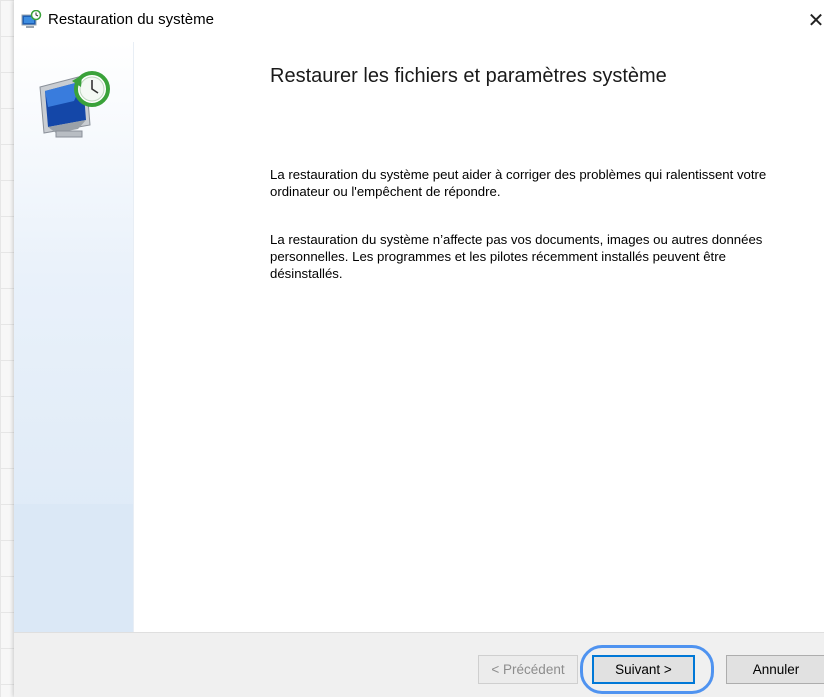 This screenshot has width=824, height=697. Describe the element at coordinates (73, 568) in the screenshot. I see `sidebar-lower-band` at that location.